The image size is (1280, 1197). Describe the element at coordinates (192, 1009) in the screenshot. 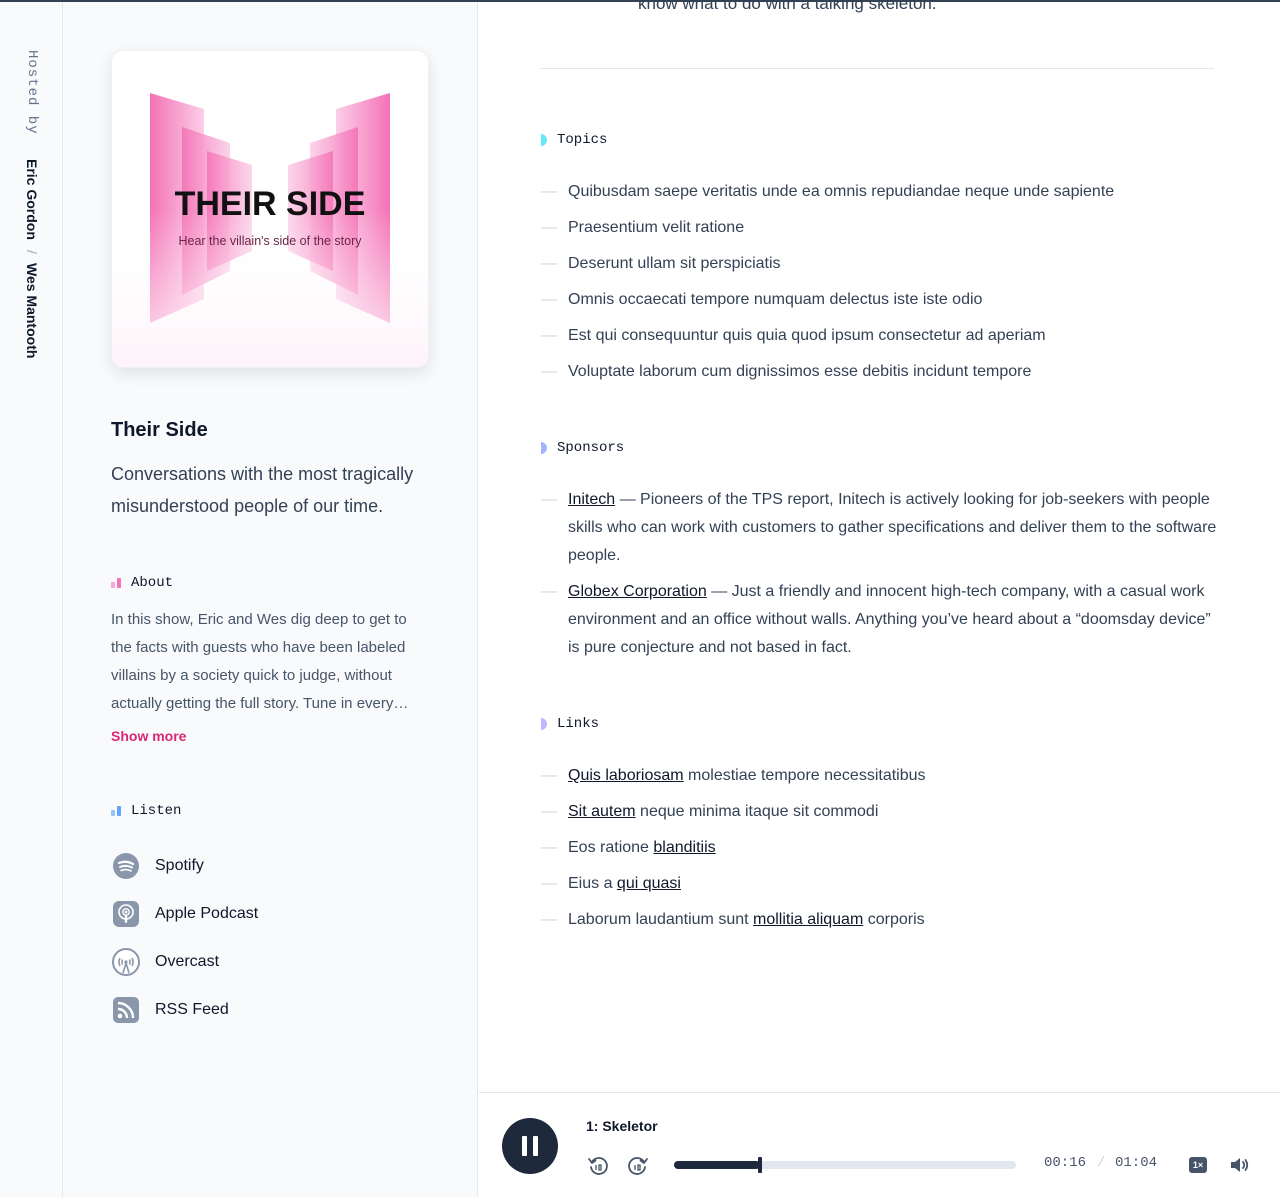

I see `listen-link-label: RSS Feed` at that location.